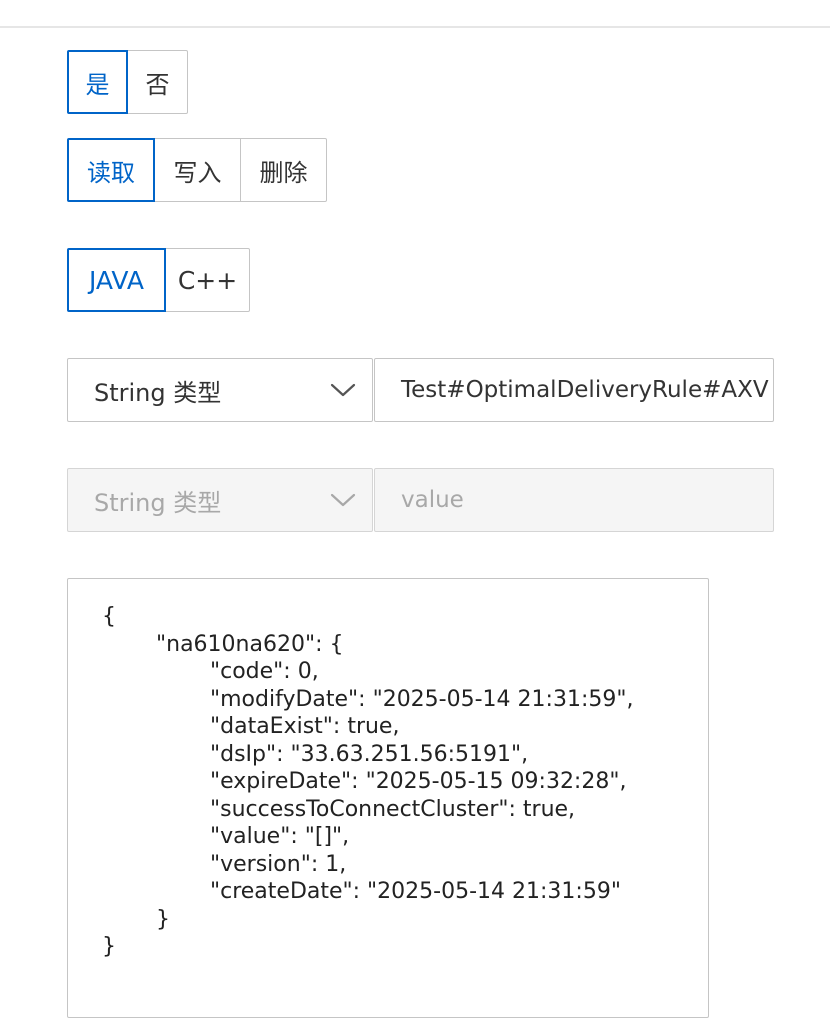 The width and height of the screenshot is (830, 1018). Describe the element at coordinates (158, 392) in the screenshot. I see `key-type-select-value: String 类型` at that location.